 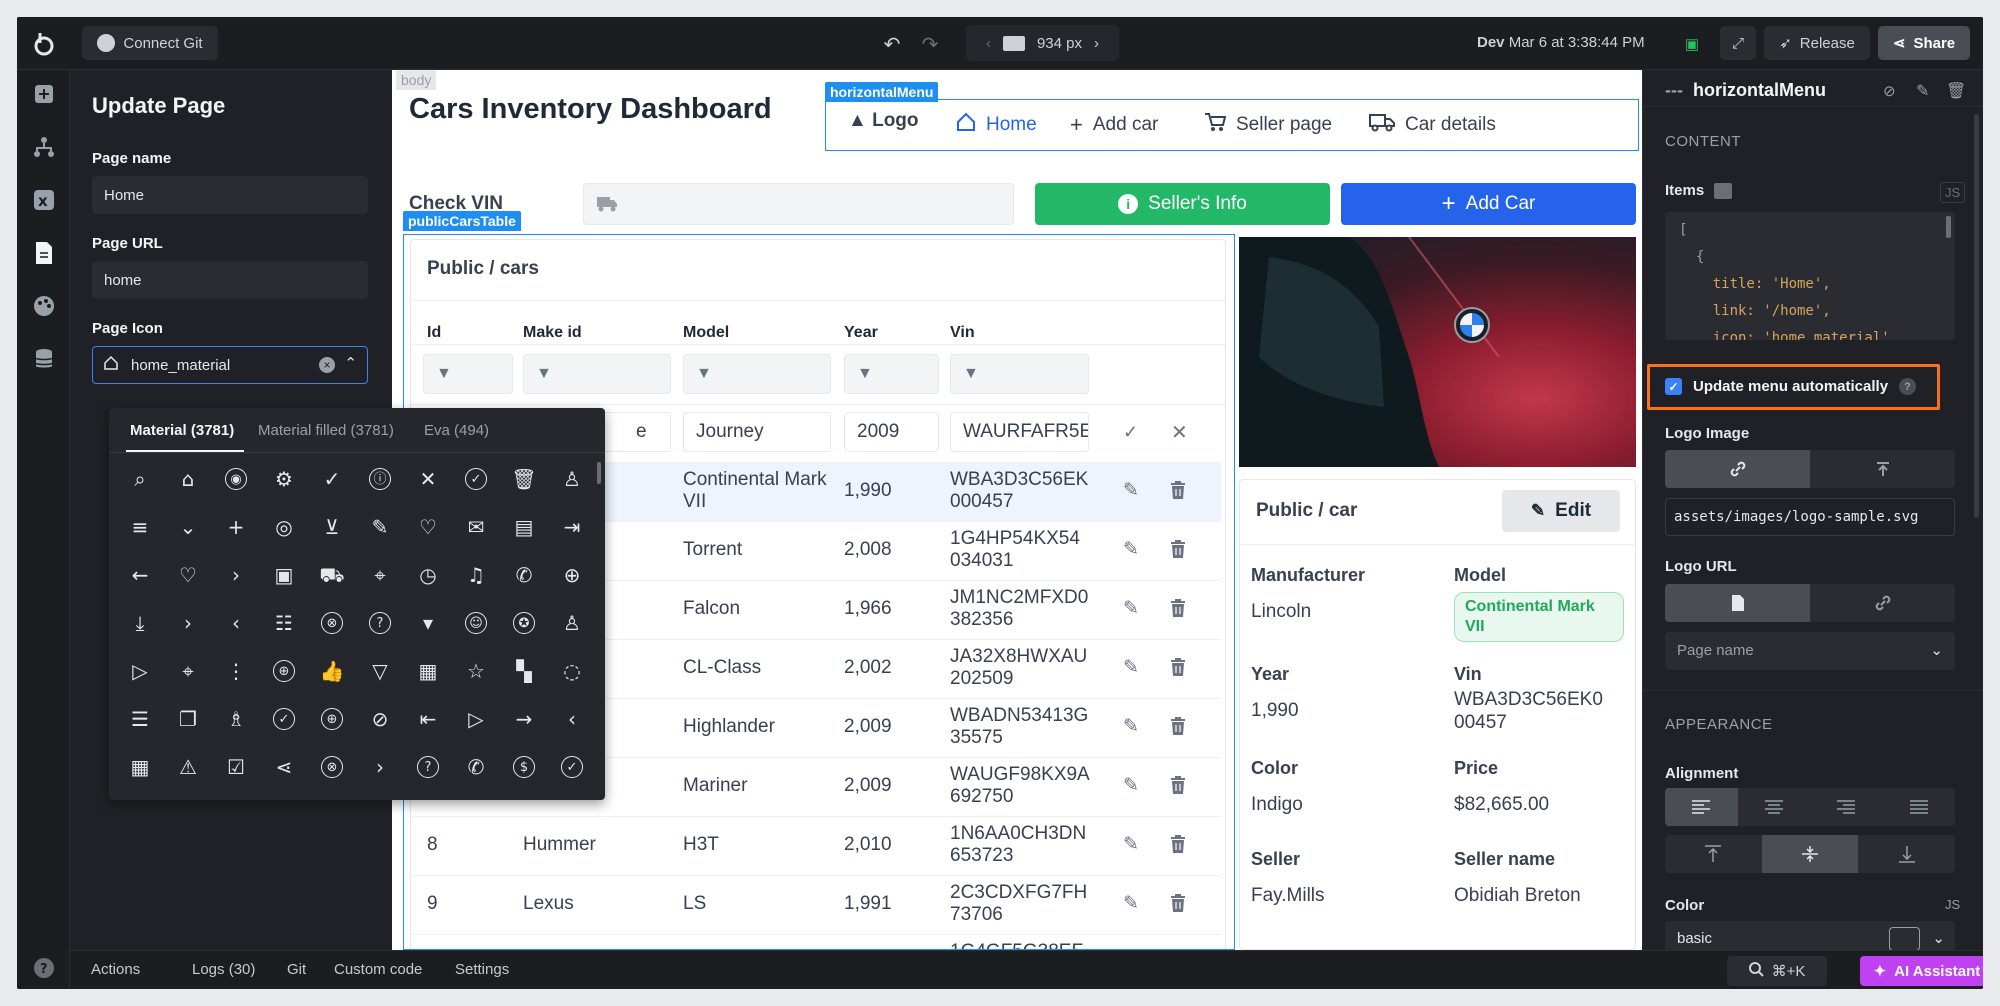 What do you see at coordinates (1713, 854) in the screenshot?
I see `align-top-icon` at bounding box center [1713, 854].